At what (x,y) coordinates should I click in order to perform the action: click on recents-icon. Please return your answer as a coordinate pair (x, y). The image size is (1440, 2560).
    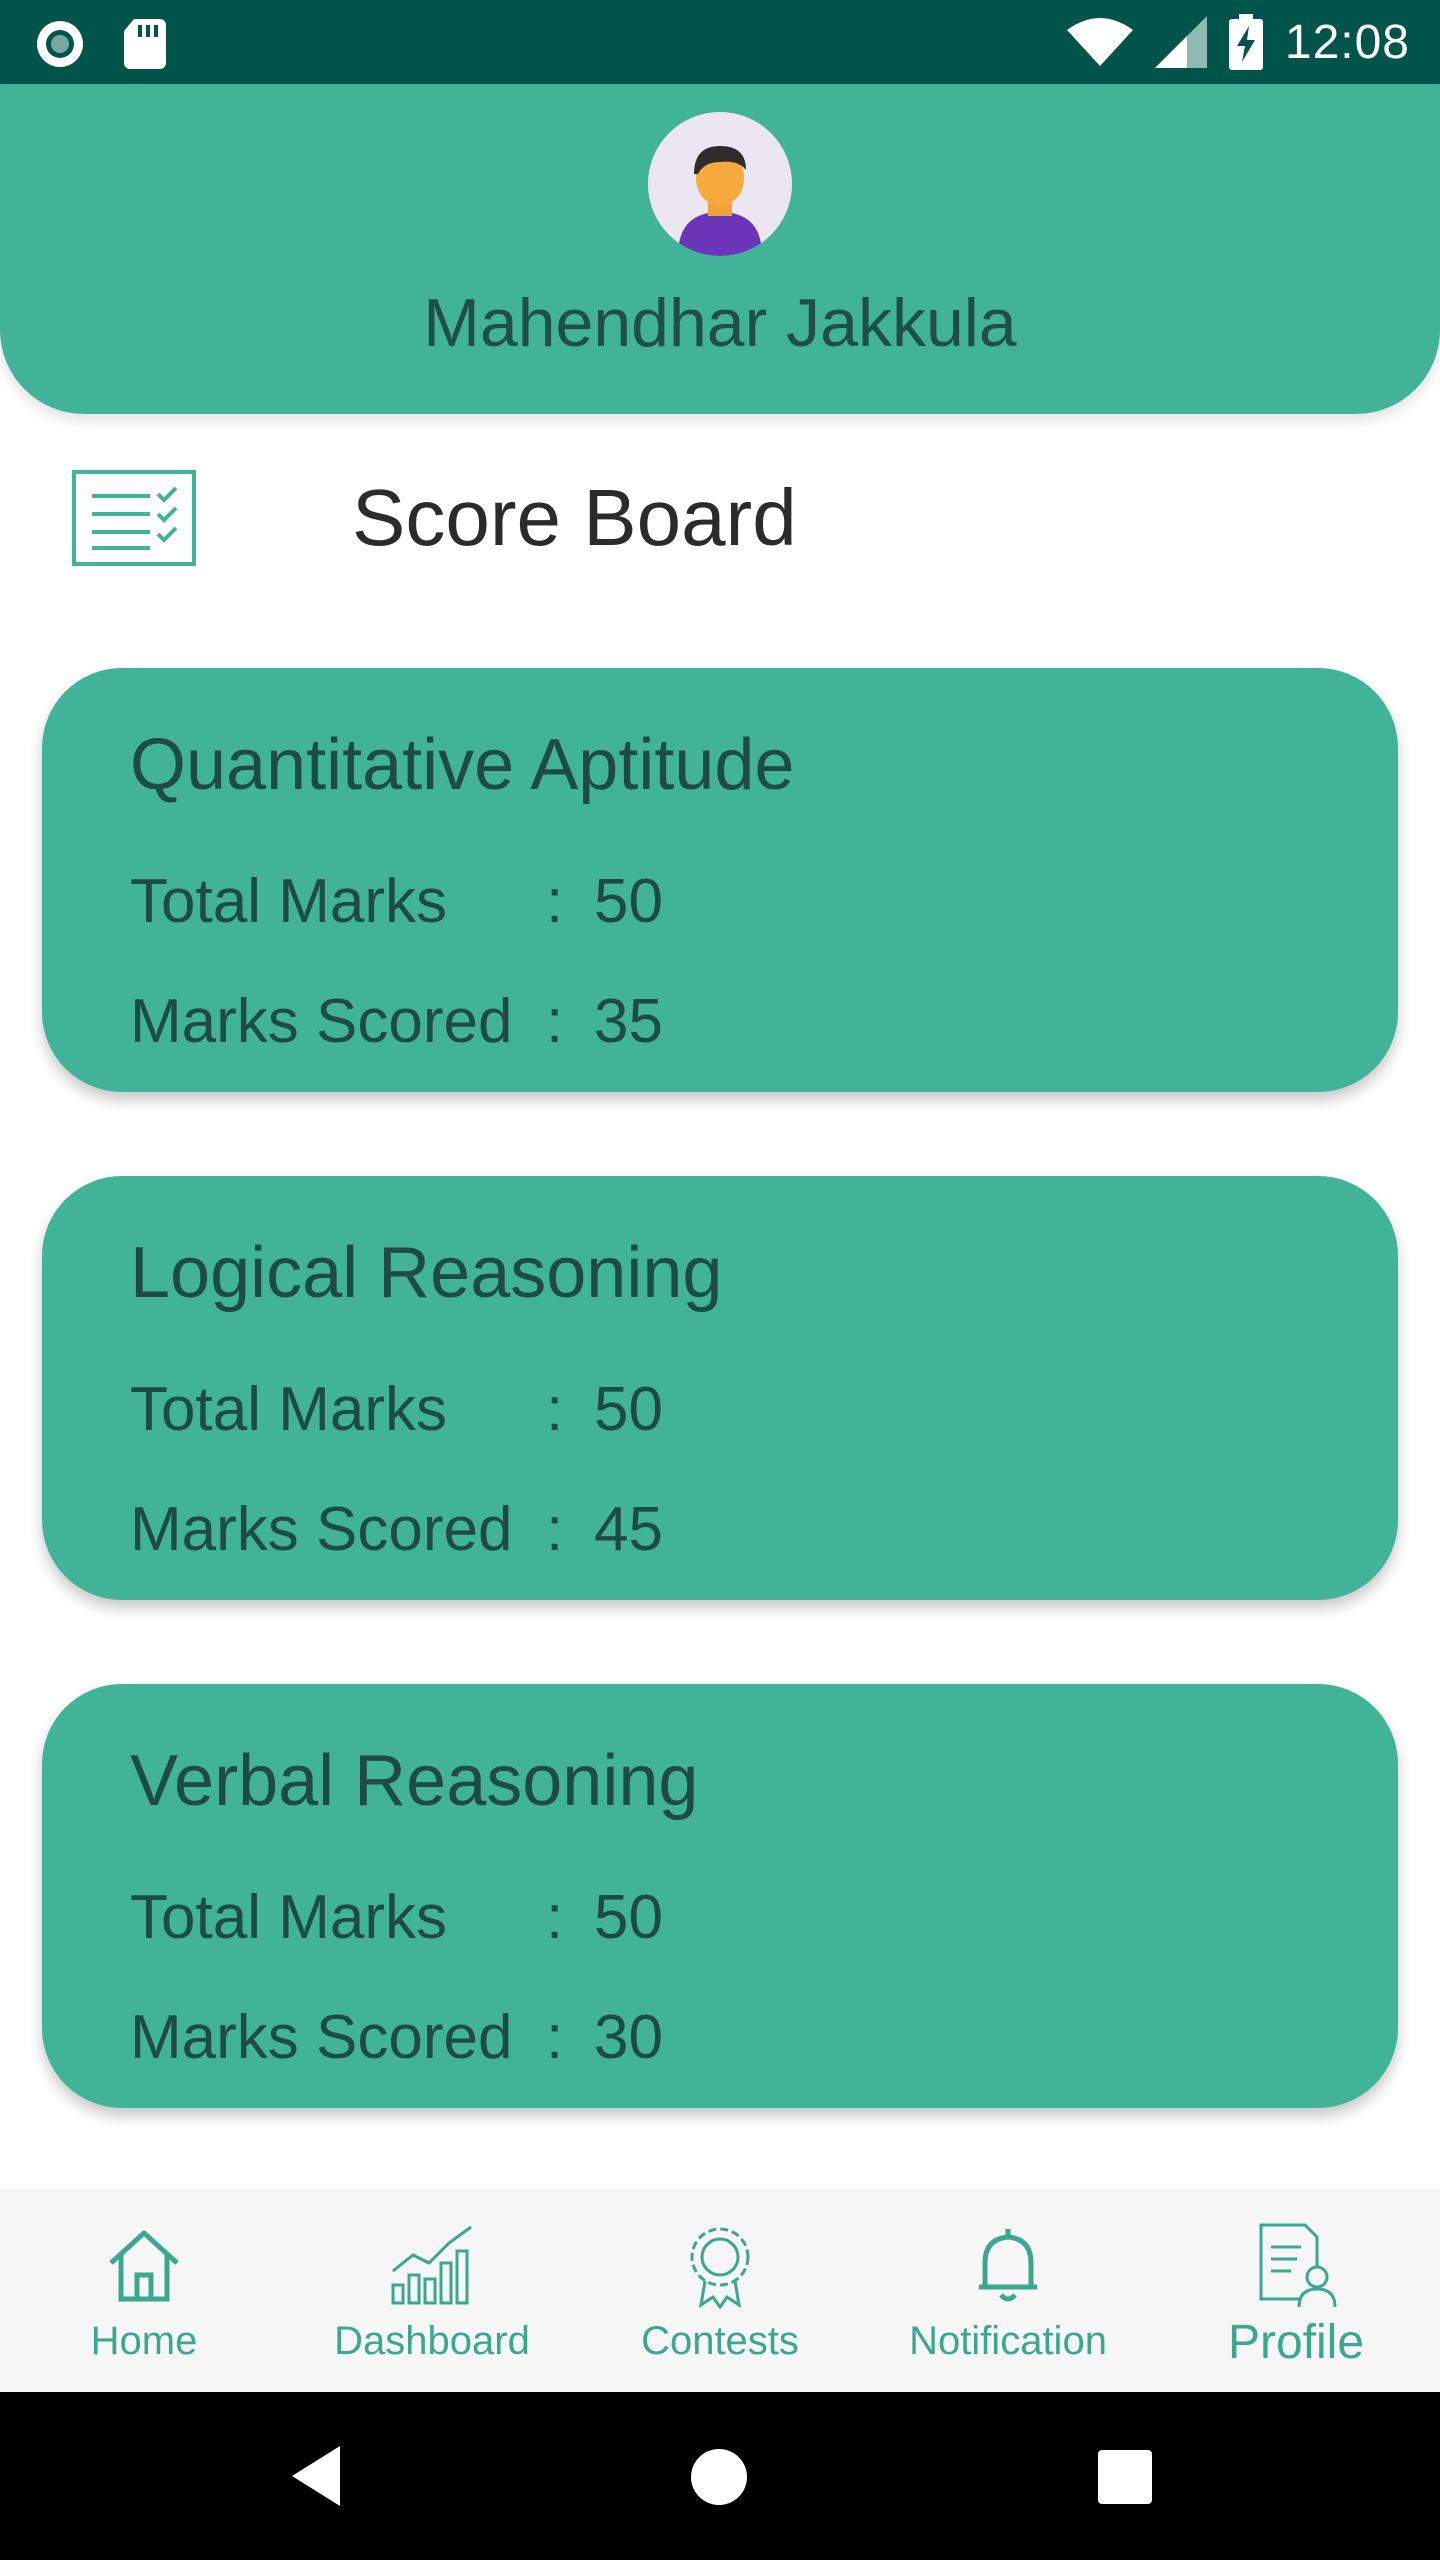
    Looking at the image, I should click on (1125, 2477).